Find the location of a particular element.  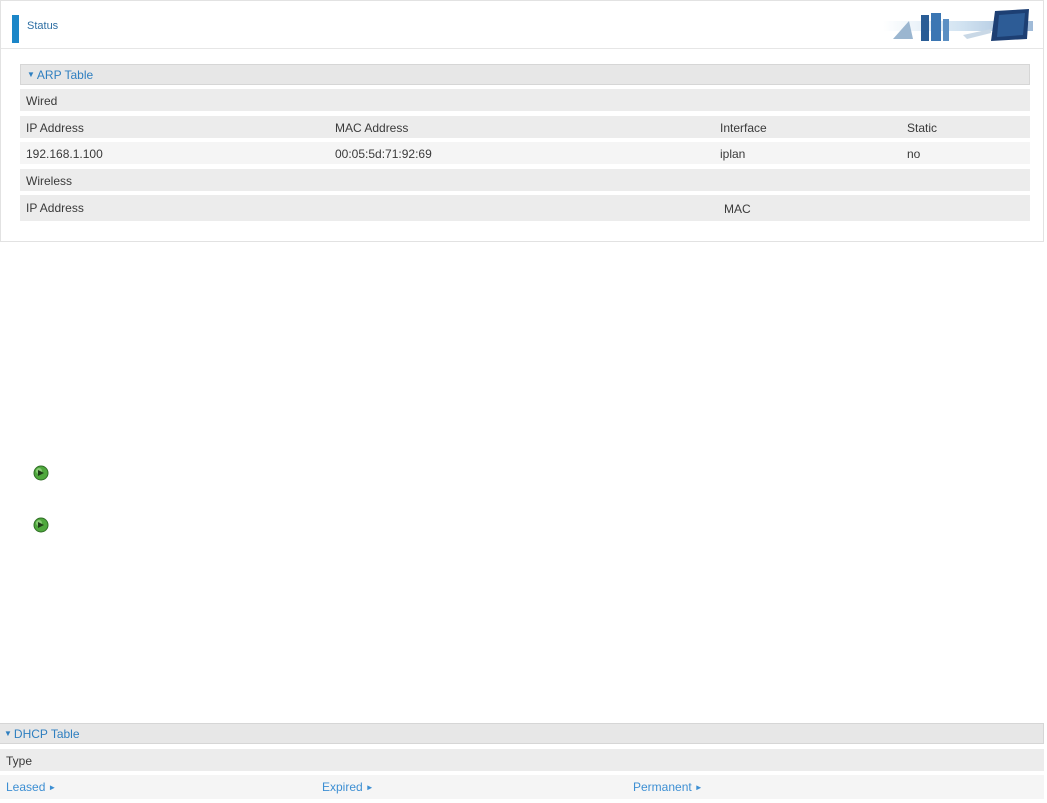

leased-link: Leased ► is located at coordinates (31, 787).